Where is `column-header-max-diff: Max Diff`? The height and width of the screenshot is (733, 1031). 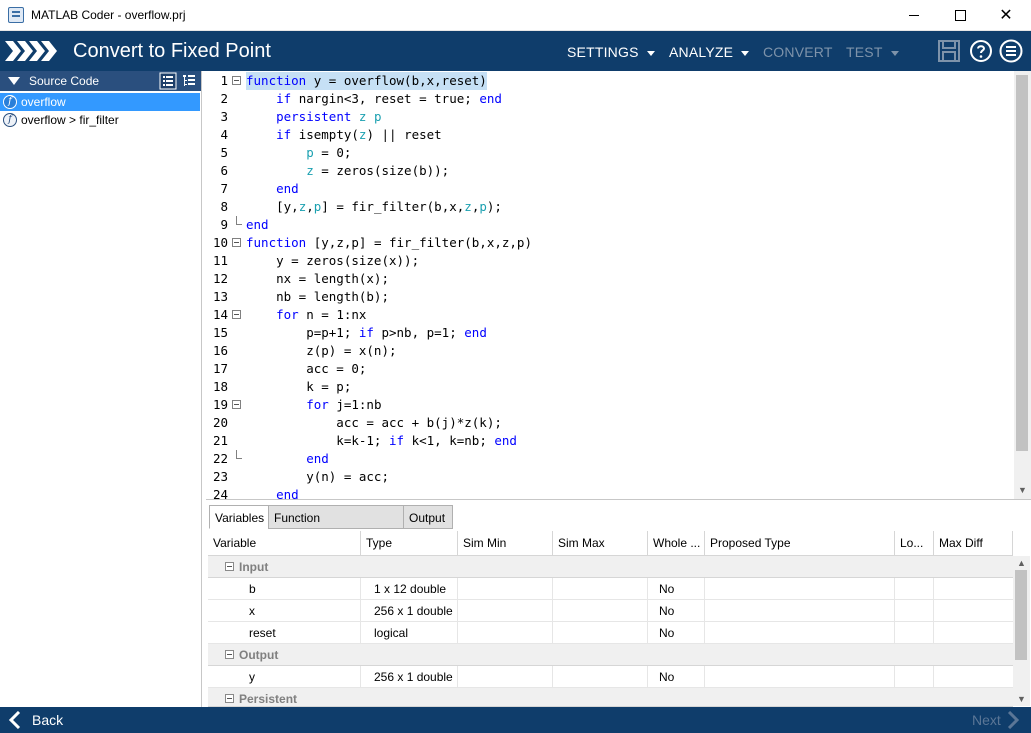
column-header-max-diff: Max Diff is located at coordinates (973, 543).